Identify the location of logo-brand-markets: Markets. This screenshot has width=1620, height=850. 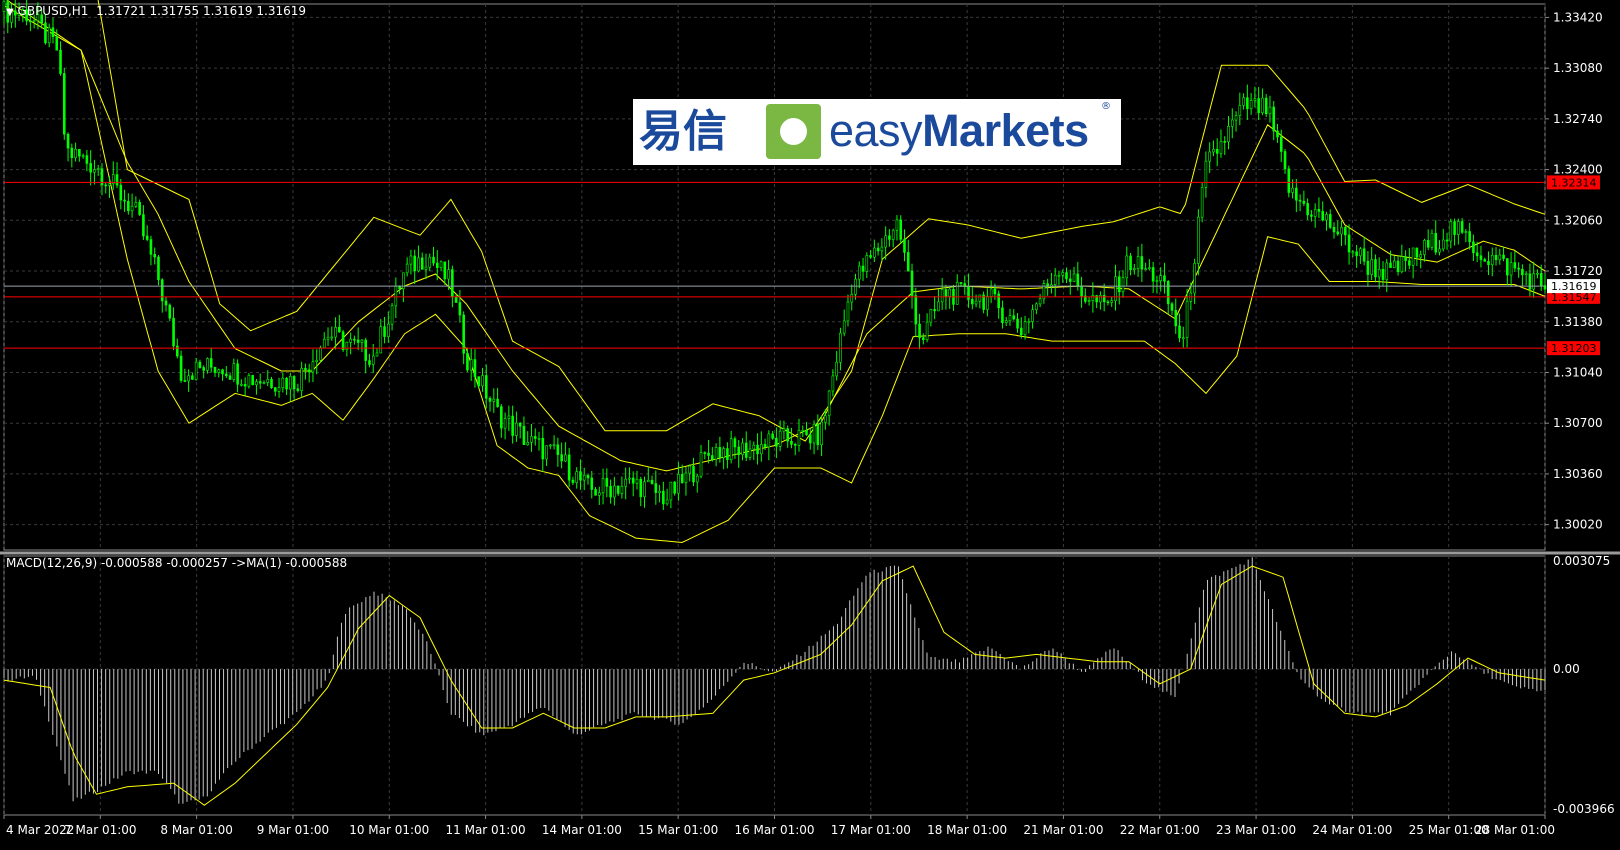
(1005, 130).